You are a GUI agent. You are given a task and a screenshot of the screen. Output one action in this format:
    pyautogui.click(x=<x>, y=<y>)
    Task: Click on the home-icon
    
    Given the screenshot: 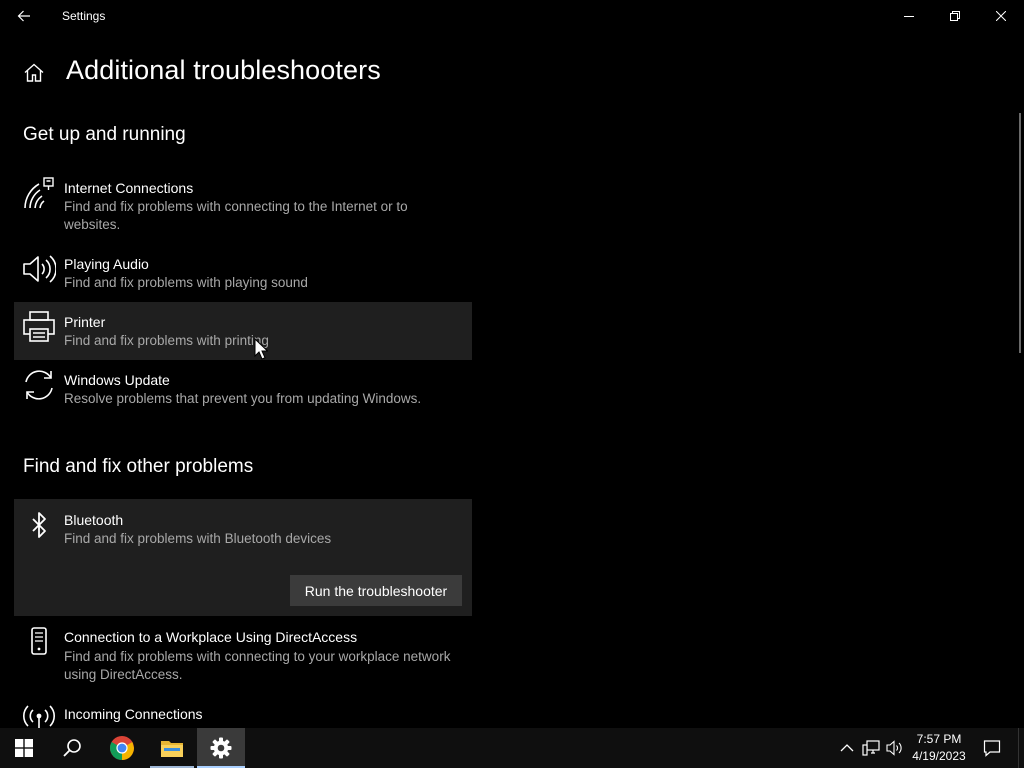 What is the action you would take?
    pyautogui.click(x=34, y=72)
    